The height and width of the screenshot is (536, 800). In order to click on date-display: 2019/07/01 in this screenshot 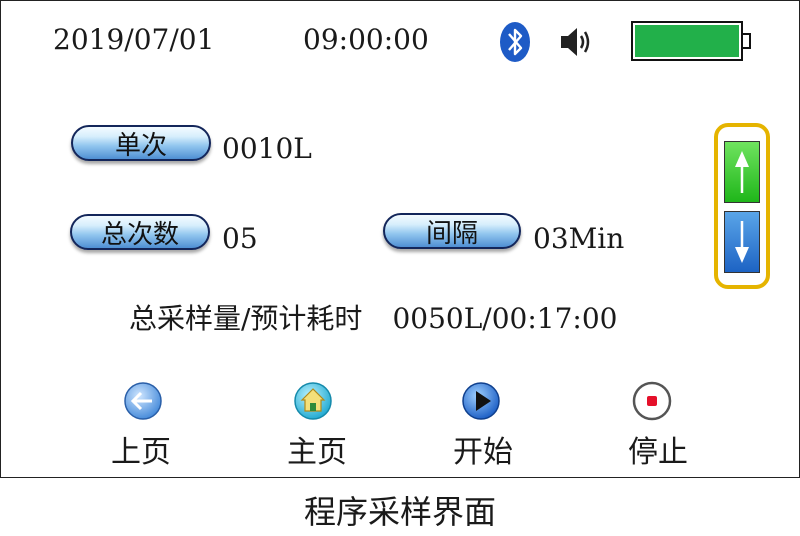, I will do `click(134, 39)`.